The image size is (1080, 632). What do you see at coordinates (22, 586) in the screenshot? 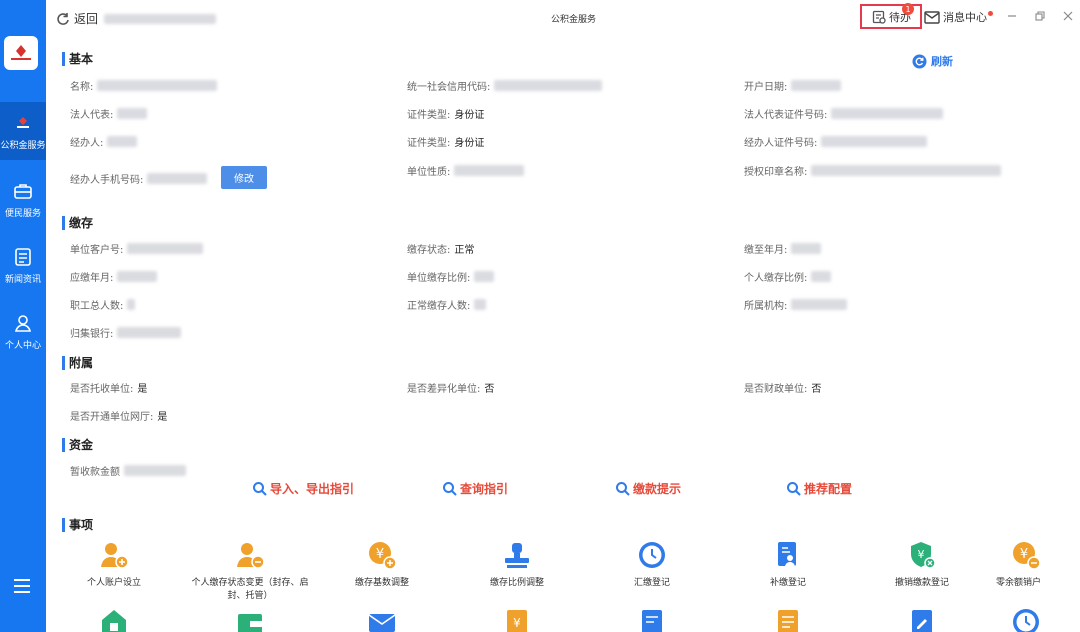
I see `hamburger-menu-icon` at bounding box center [22, 586].